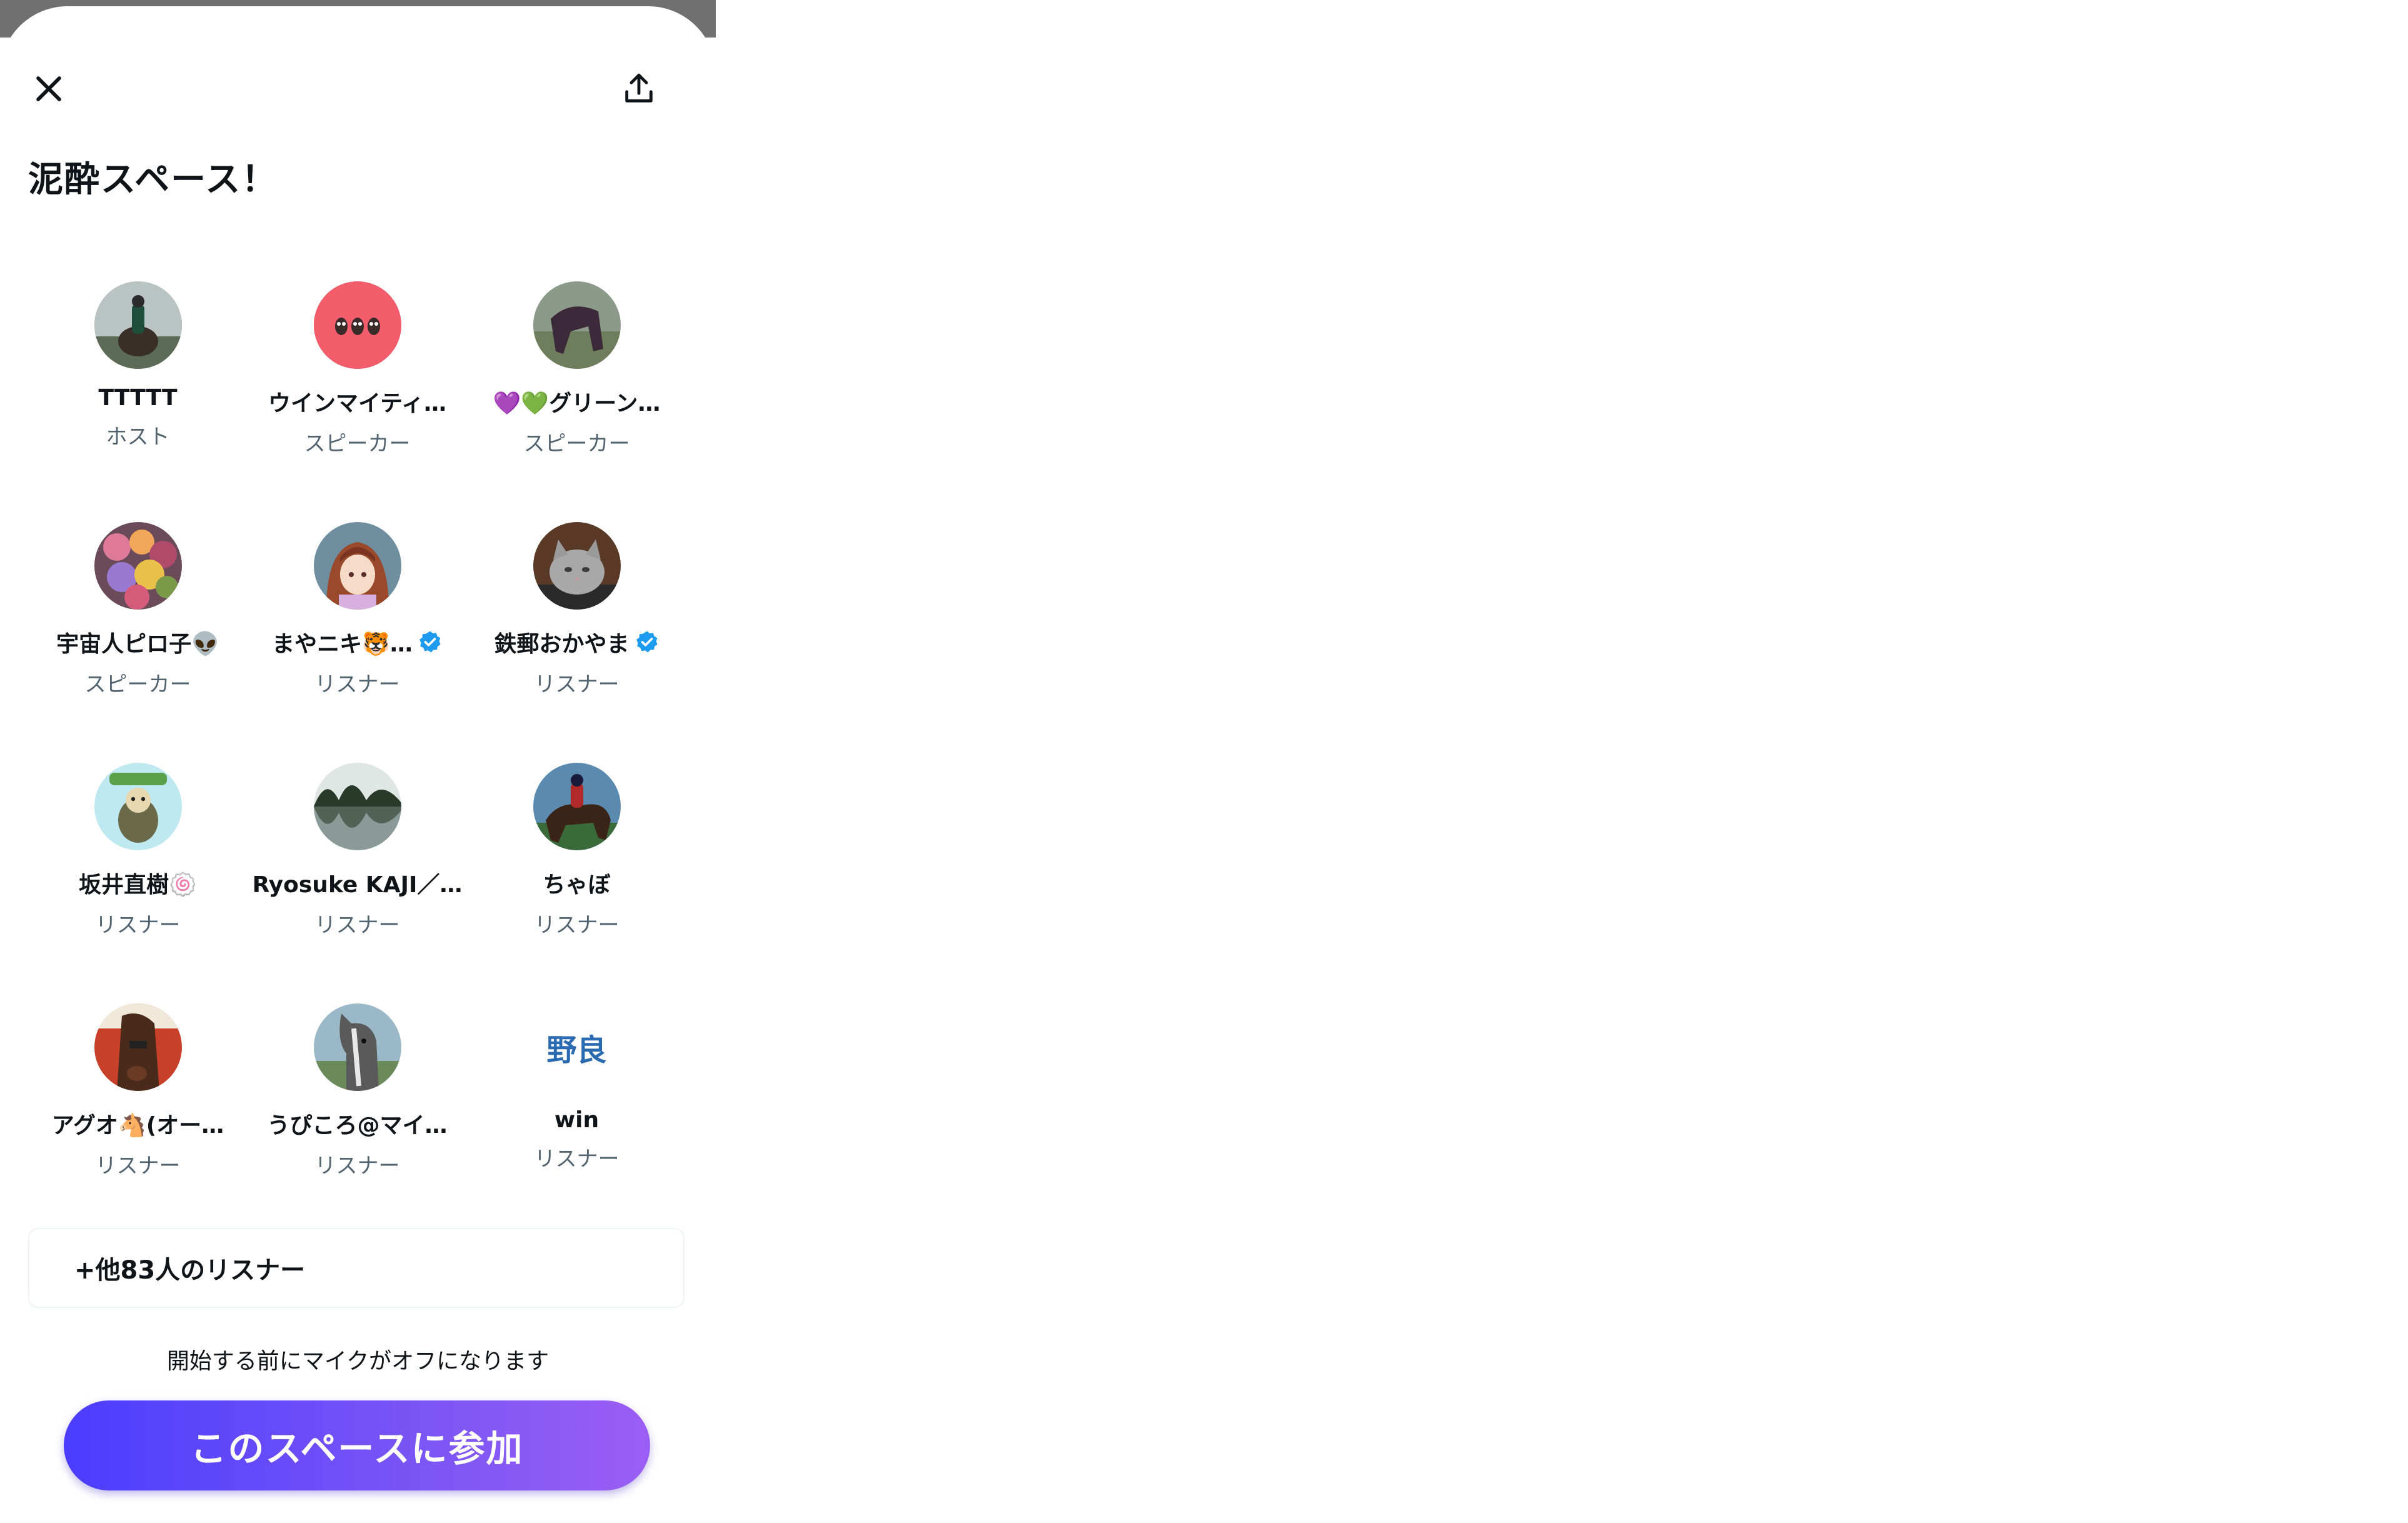  What do you see at coordinates (49, 89) in the screenshot?
I see `close-icon` at bounding box center [49, 89].